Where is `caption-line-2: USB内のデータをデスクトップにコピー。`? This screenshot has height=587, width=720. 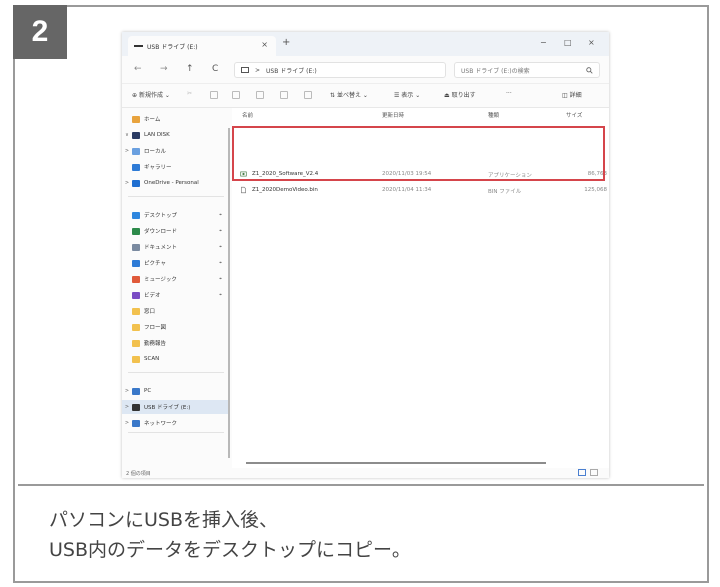 caption-line-2: USB内のデータをデスクトップにコピー。 is located at coordinates (230, 550).